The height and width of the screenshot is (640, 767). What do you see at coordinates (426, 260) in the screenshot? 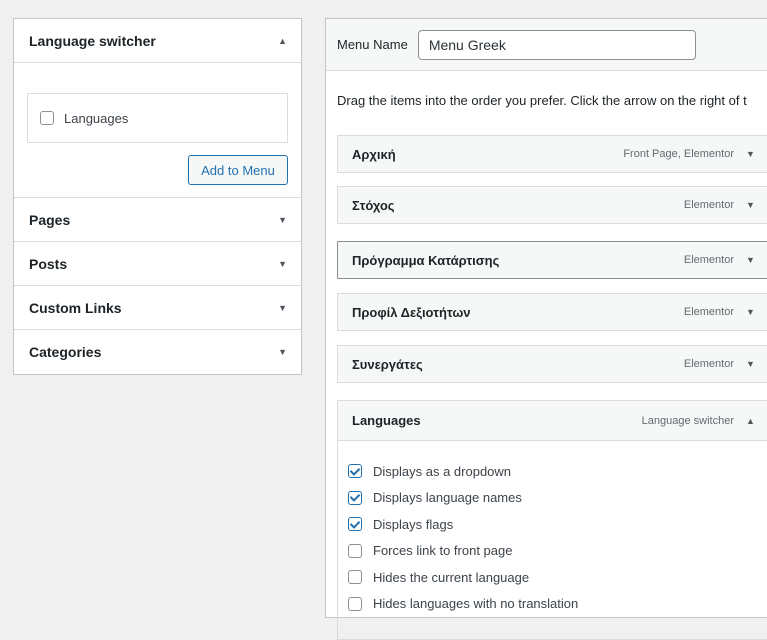
I see `menu-item-title: Πρόγραμμα Κατάρτισης` at bounding box center [426, 260].